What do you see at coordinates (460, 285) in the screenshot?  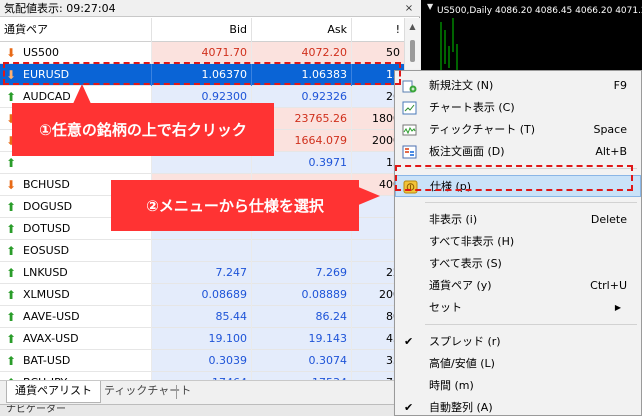 I see `menu-item-label: 通貨ペア (y)` at bounding box center [460, 285].